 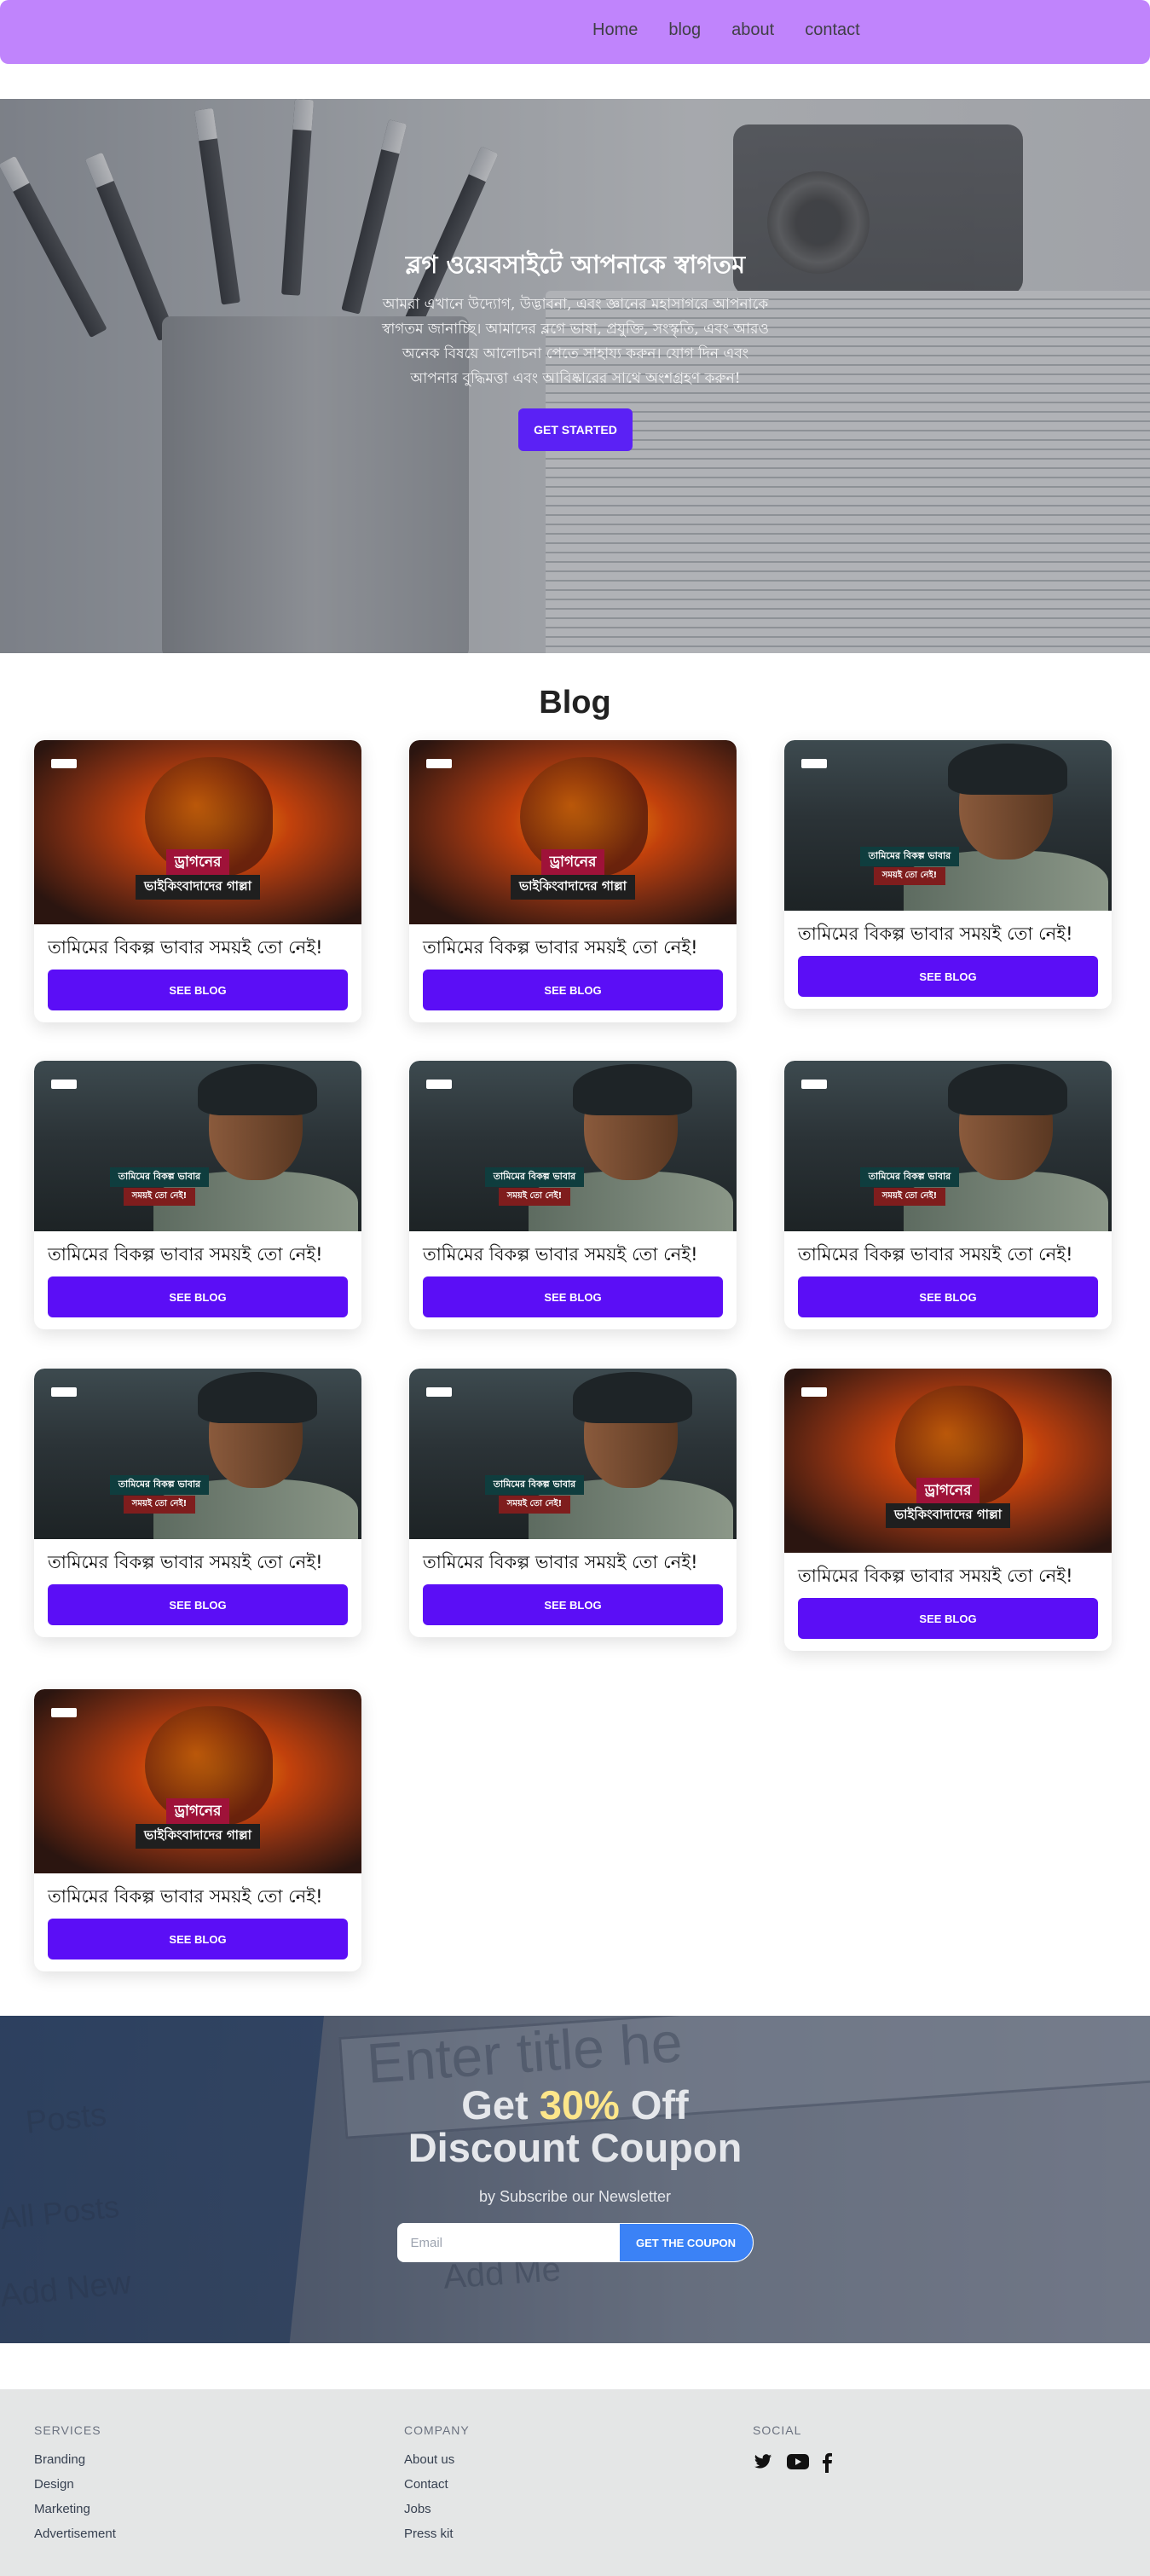 I want to click on nav-link-contact: contact, so click(x=832, y=30).